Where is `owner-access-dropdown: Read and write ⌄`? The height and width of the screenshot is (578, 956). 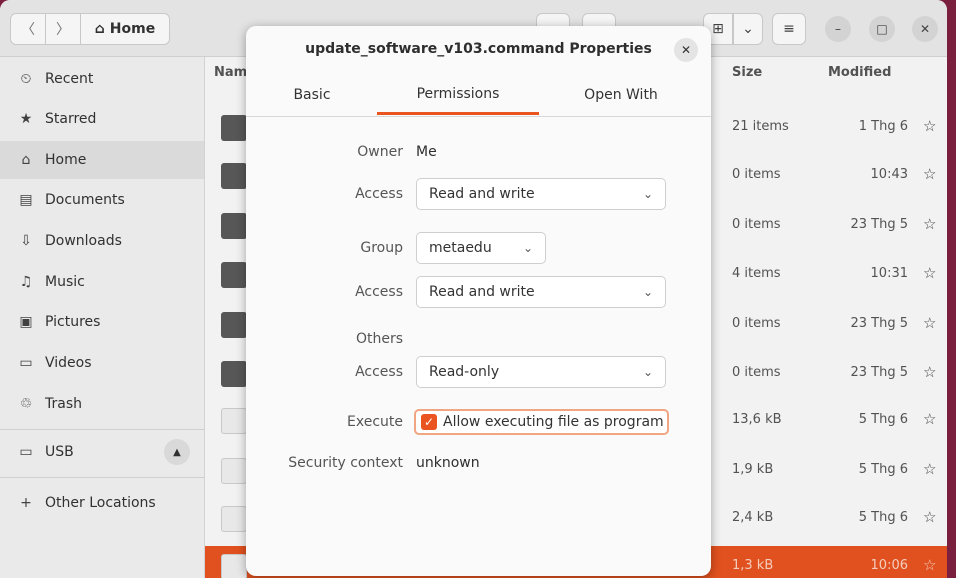
owner-access-dropdown: Read and write ⌄ is located at coordinates (541, 194).